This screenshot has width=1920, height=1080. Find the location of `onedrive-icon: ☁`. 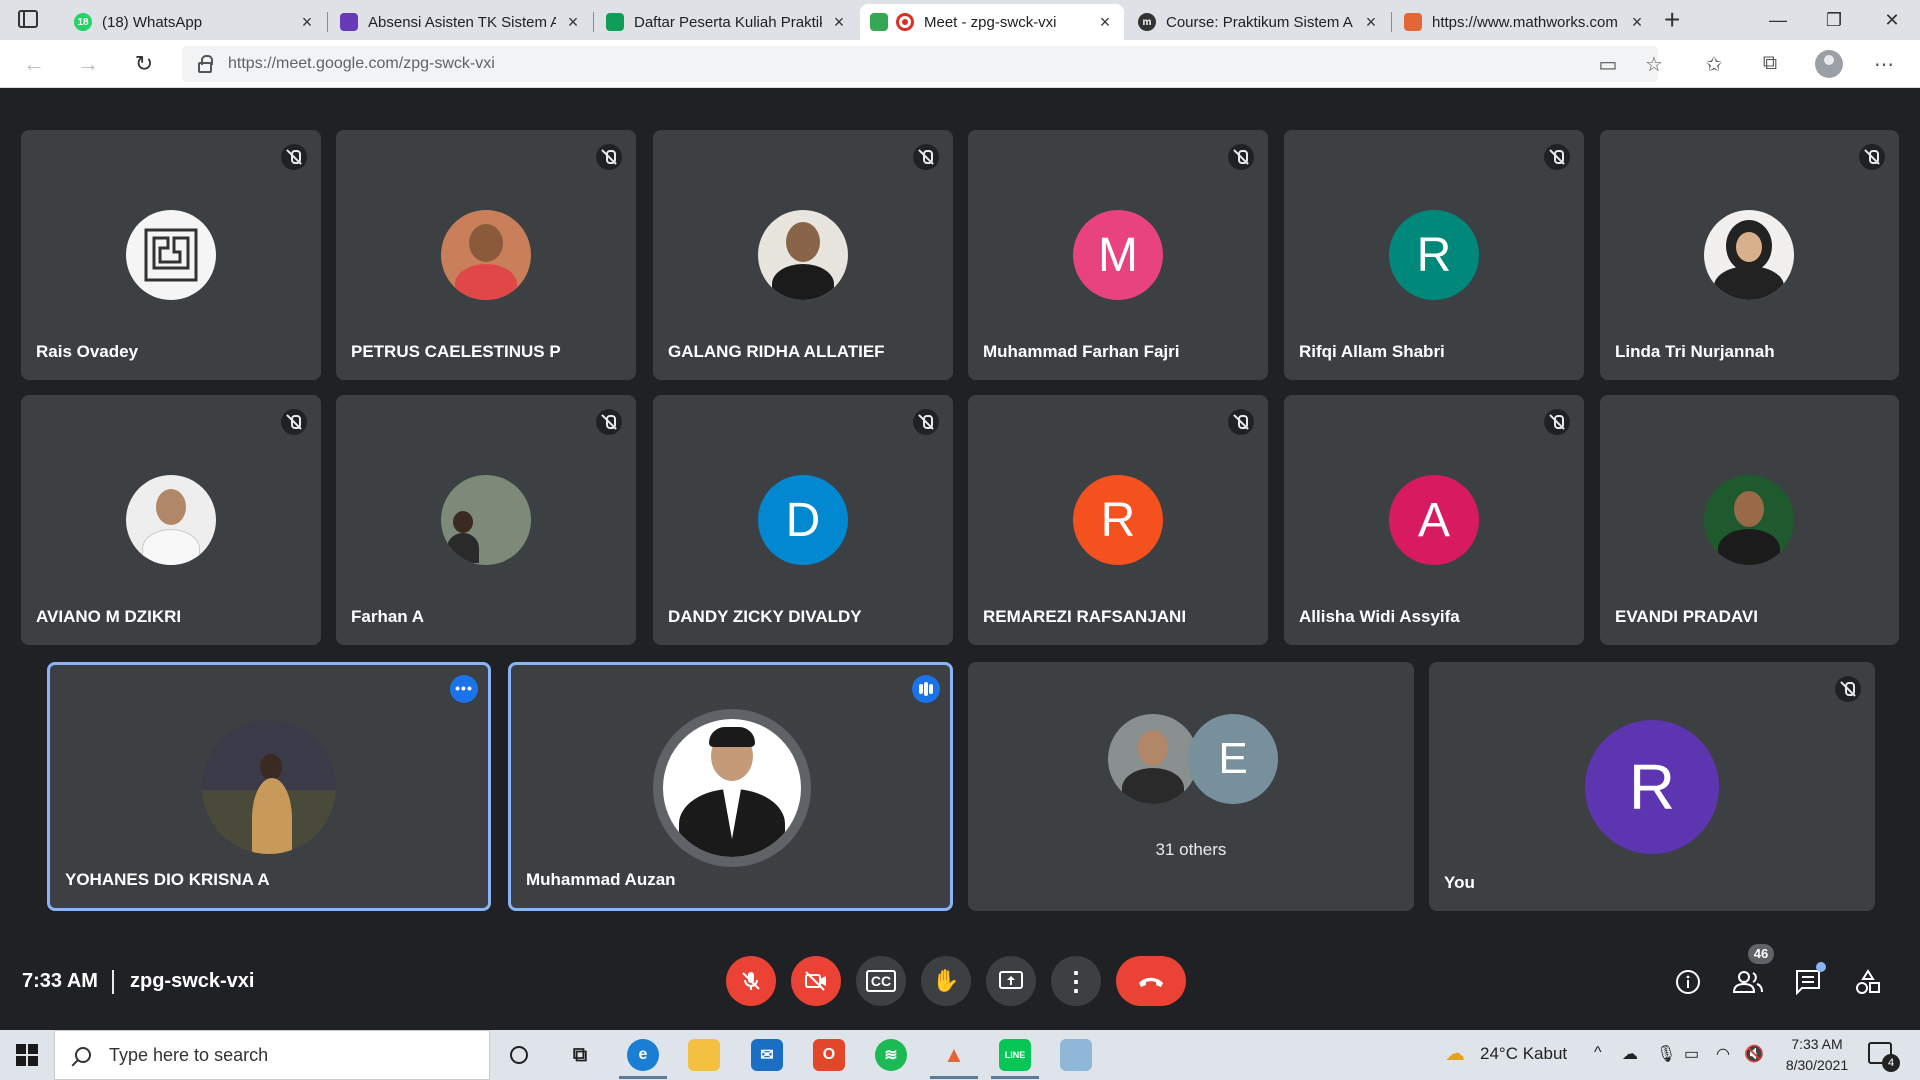

onedrive-icon: ☁ is located at coordinates (1630, 1054).